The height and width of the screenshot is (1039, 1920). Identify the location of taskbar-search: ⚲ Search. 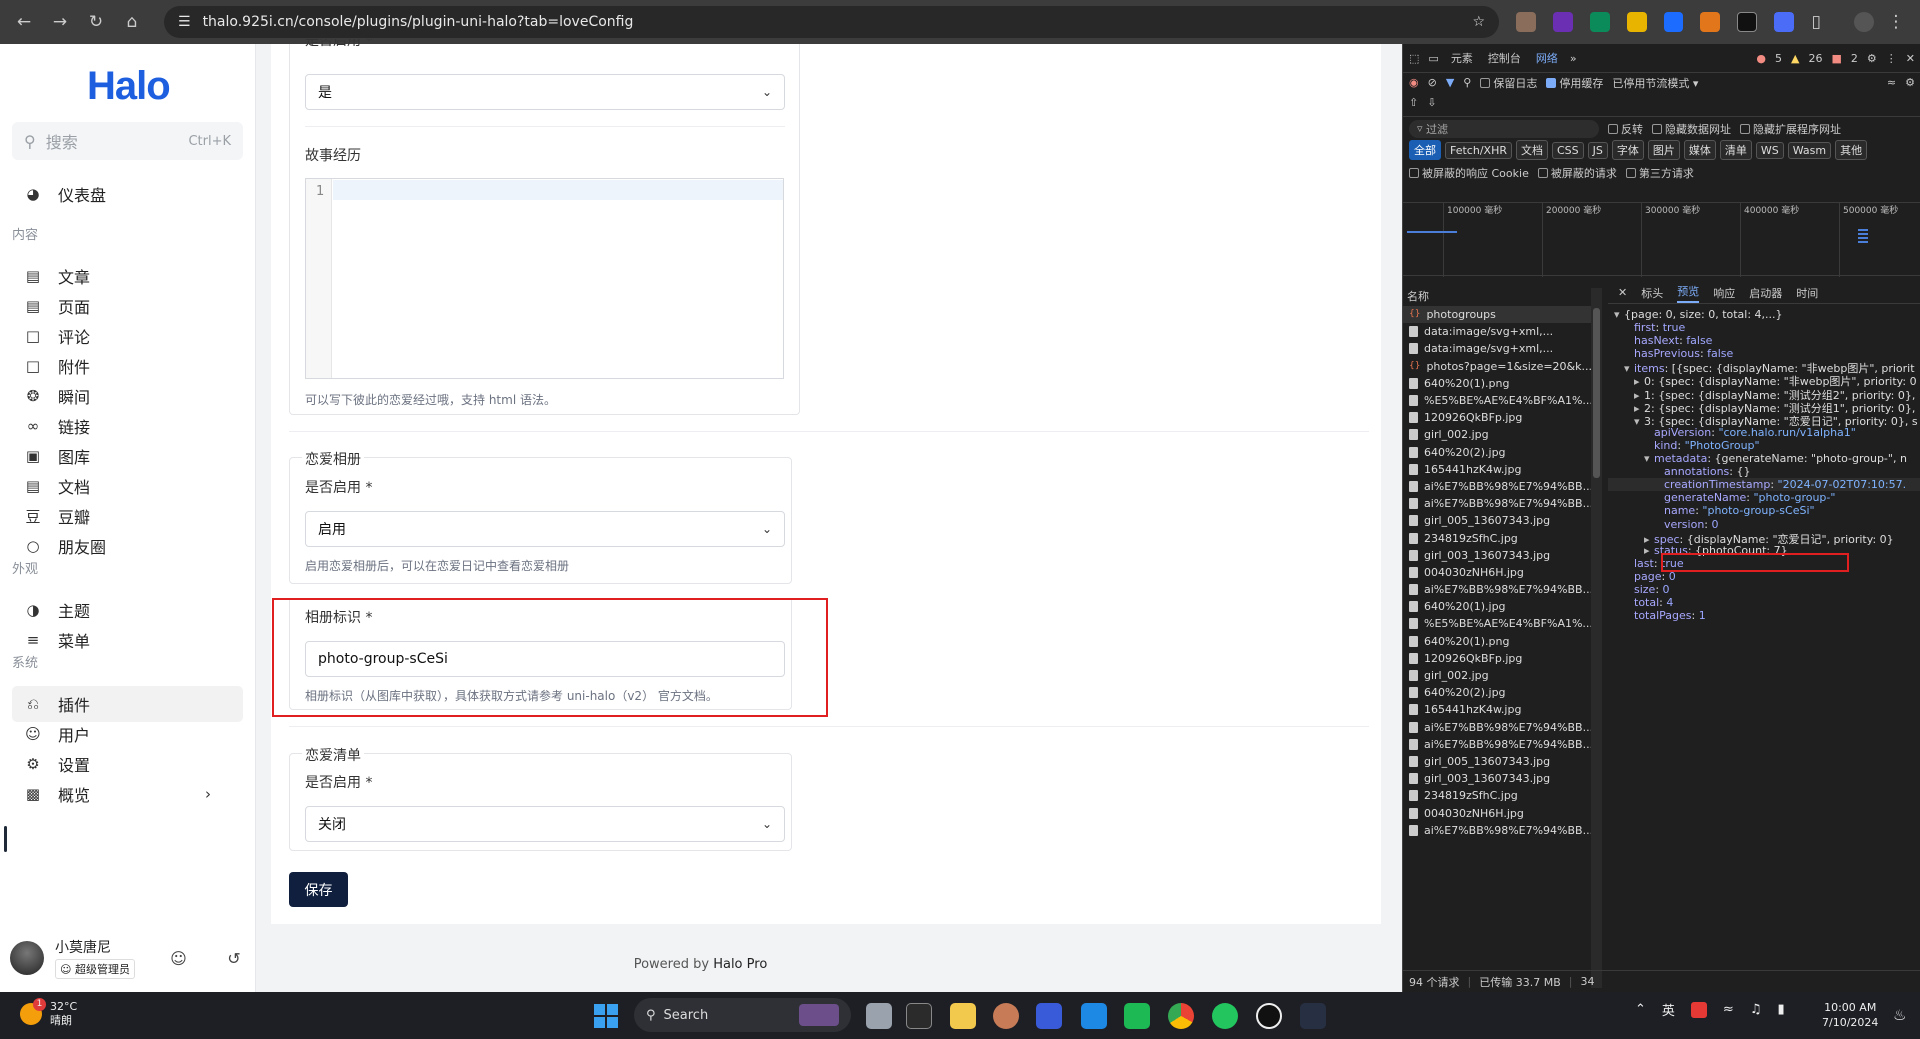
(742, 1015).